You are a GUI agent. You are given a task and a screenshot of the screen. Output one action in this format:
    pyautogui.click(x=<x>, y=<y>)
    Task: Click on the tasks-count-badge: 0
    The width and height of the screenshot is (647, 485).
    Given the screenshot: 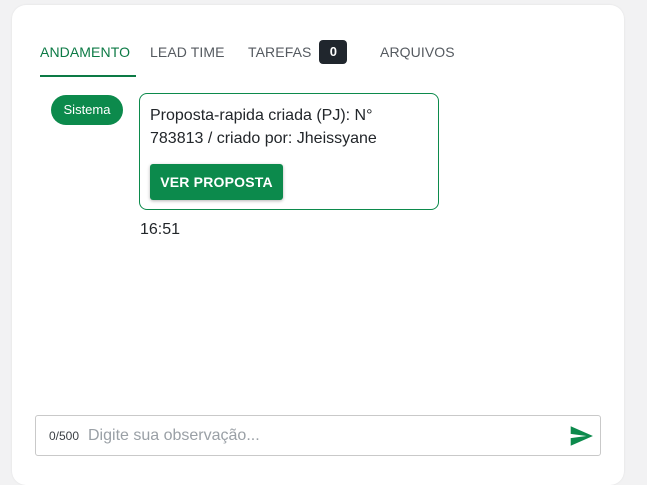 What is the action you would take?
    pyautogui.click(x=333, y=52)
    